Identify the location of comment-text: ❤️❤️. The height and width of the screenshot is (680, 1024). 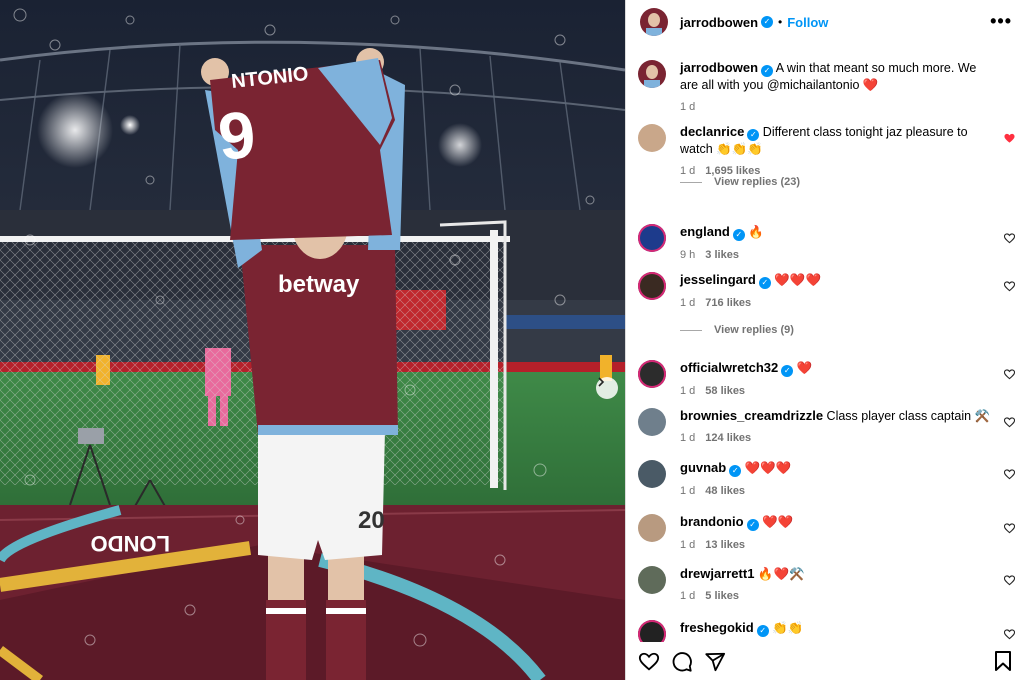
(776, 522).